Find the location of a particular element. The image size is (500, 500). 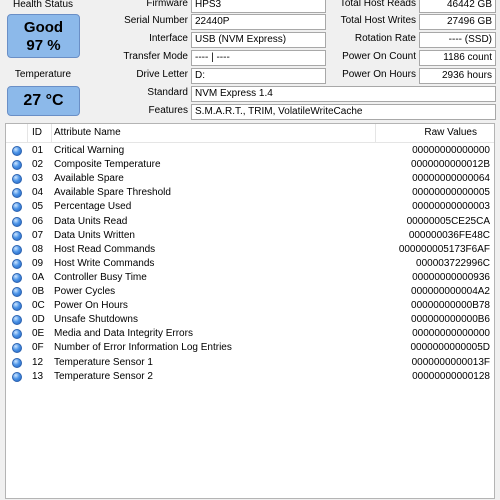

power-on-count-label: Power On Count is located at coordinates (379, 56).